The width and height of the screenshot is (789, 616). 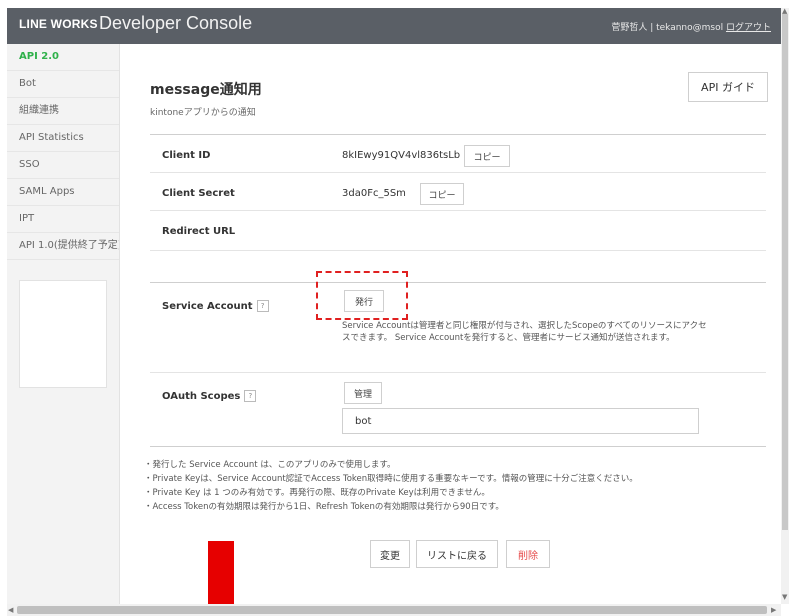 I want to click on sidebar-item-org-link: 組織連携, so click(x=63, y=111).